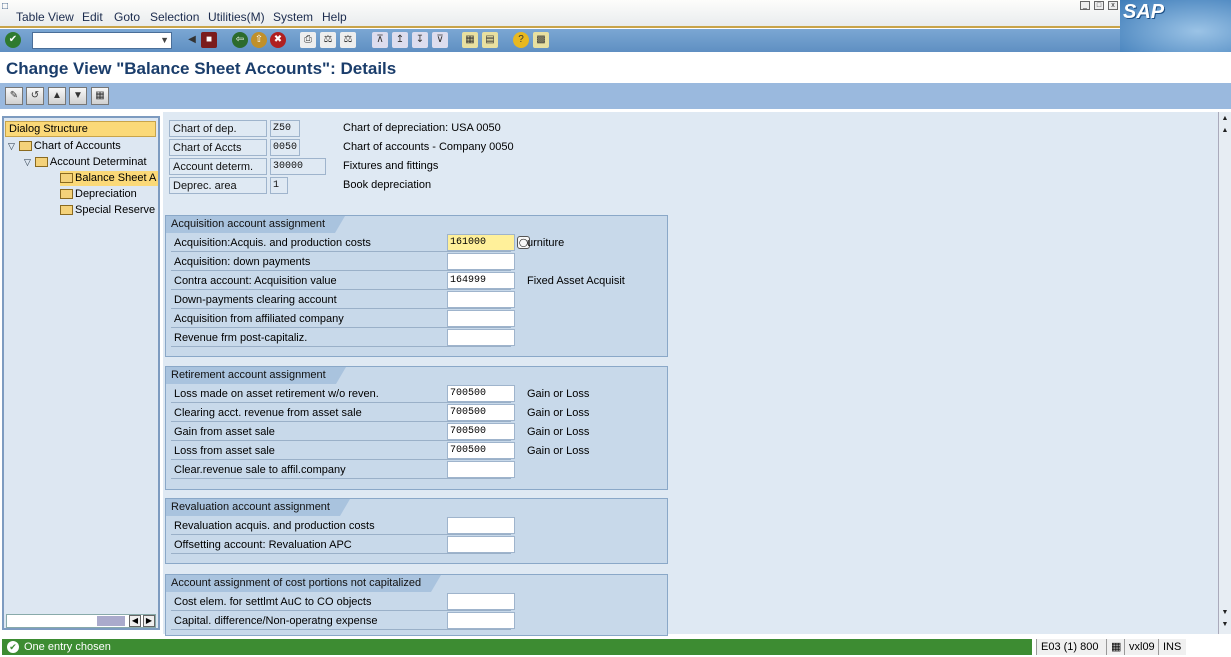 This screenshot has height=657, width=1231. I want to click on scroll-down-icon: ▼, so click(1225, 625).